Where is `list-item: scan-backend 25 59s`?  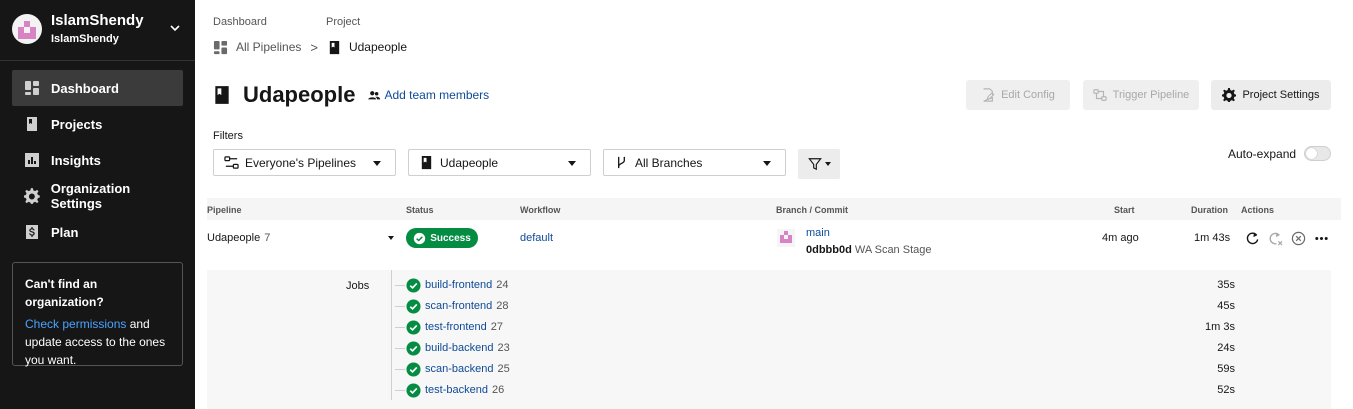
list-item: scan-backend 25 59s is located at coordinates (815, 370).